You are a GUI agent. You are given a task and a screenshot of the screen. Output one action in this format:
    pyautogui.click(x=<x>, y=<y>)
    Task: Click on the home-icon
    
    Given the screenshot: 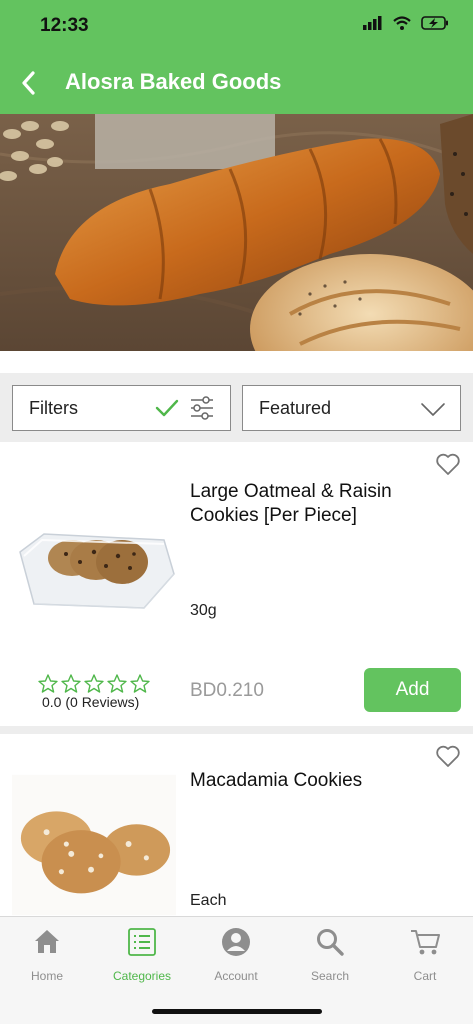 What is the action you would take?
    pyautogui.click(x=47, y=941)
    